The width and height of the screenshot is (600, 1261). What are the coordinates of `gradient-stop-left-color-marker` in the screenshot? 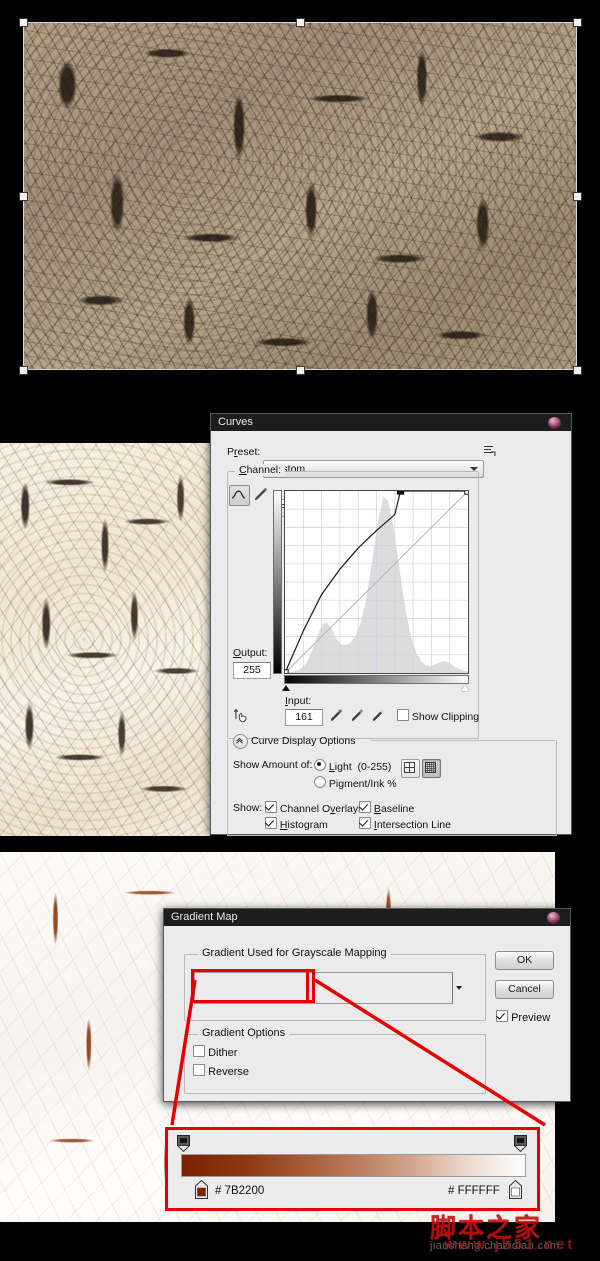 It's located at (201, 1189).